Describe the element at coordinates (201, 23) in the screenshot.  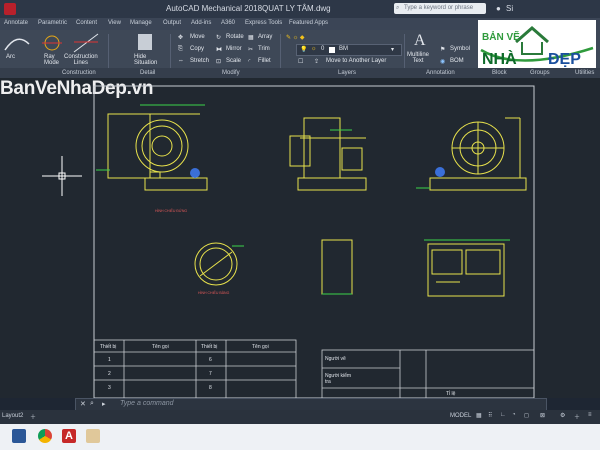
I see `tab-add-ins: Add-ins` at that location.